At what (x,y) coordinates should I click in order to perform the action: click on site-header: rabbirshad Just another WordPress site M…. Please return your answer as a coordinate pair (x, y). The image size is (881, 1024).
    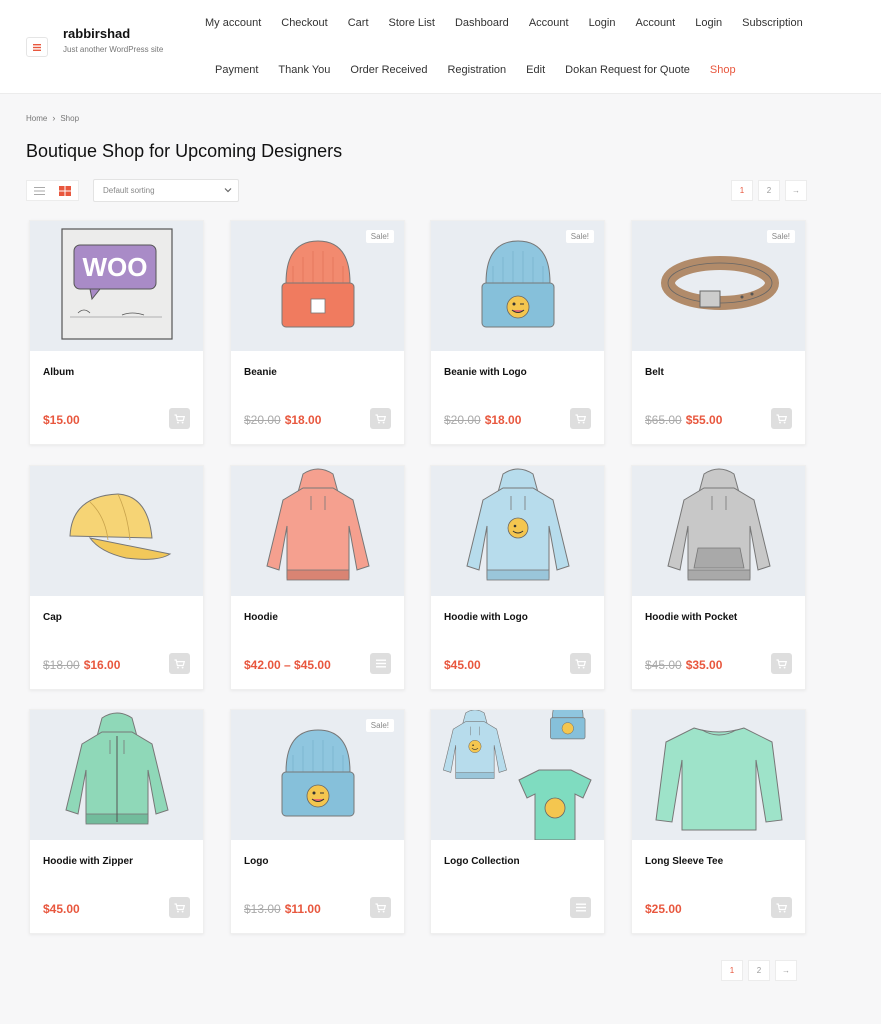
    Looking at the image, I should click on (440, 47).